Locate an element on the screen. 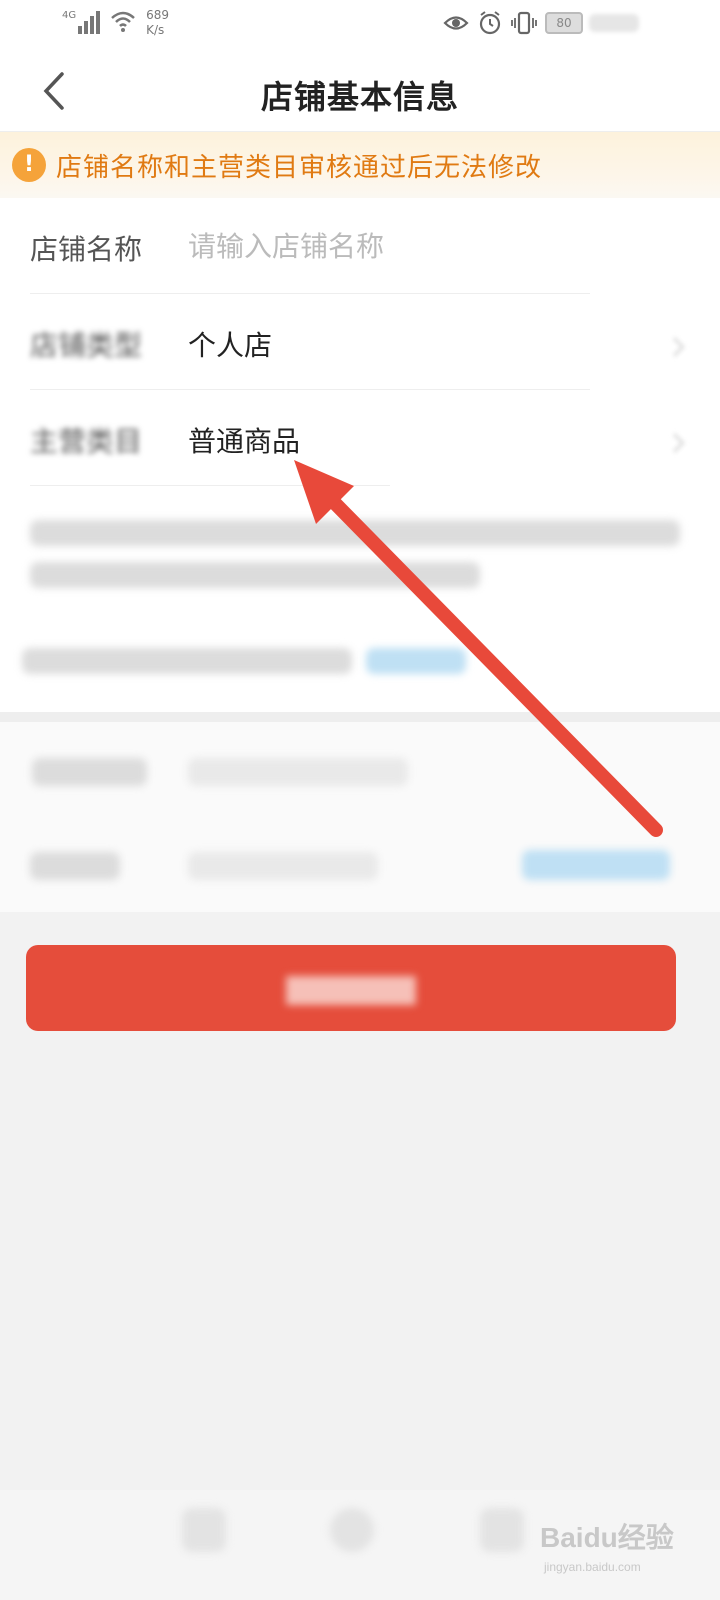  baidu-watermark: Baidu经验 jingyan.baidu.com is located at coordinates (625, 1552).